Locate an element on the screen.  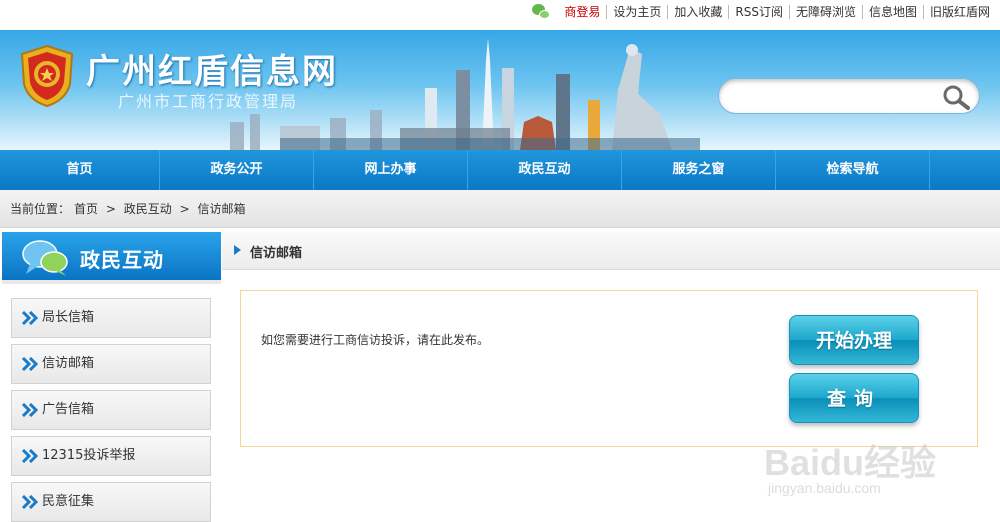
nav-home: 首页 is located at coordinates (80, 170).